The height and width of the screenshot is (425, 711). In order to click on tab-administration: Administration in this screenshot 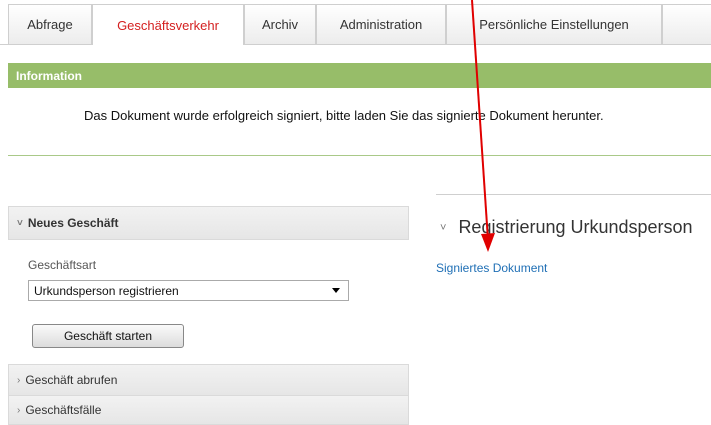, I will do `click(381, 24)`.